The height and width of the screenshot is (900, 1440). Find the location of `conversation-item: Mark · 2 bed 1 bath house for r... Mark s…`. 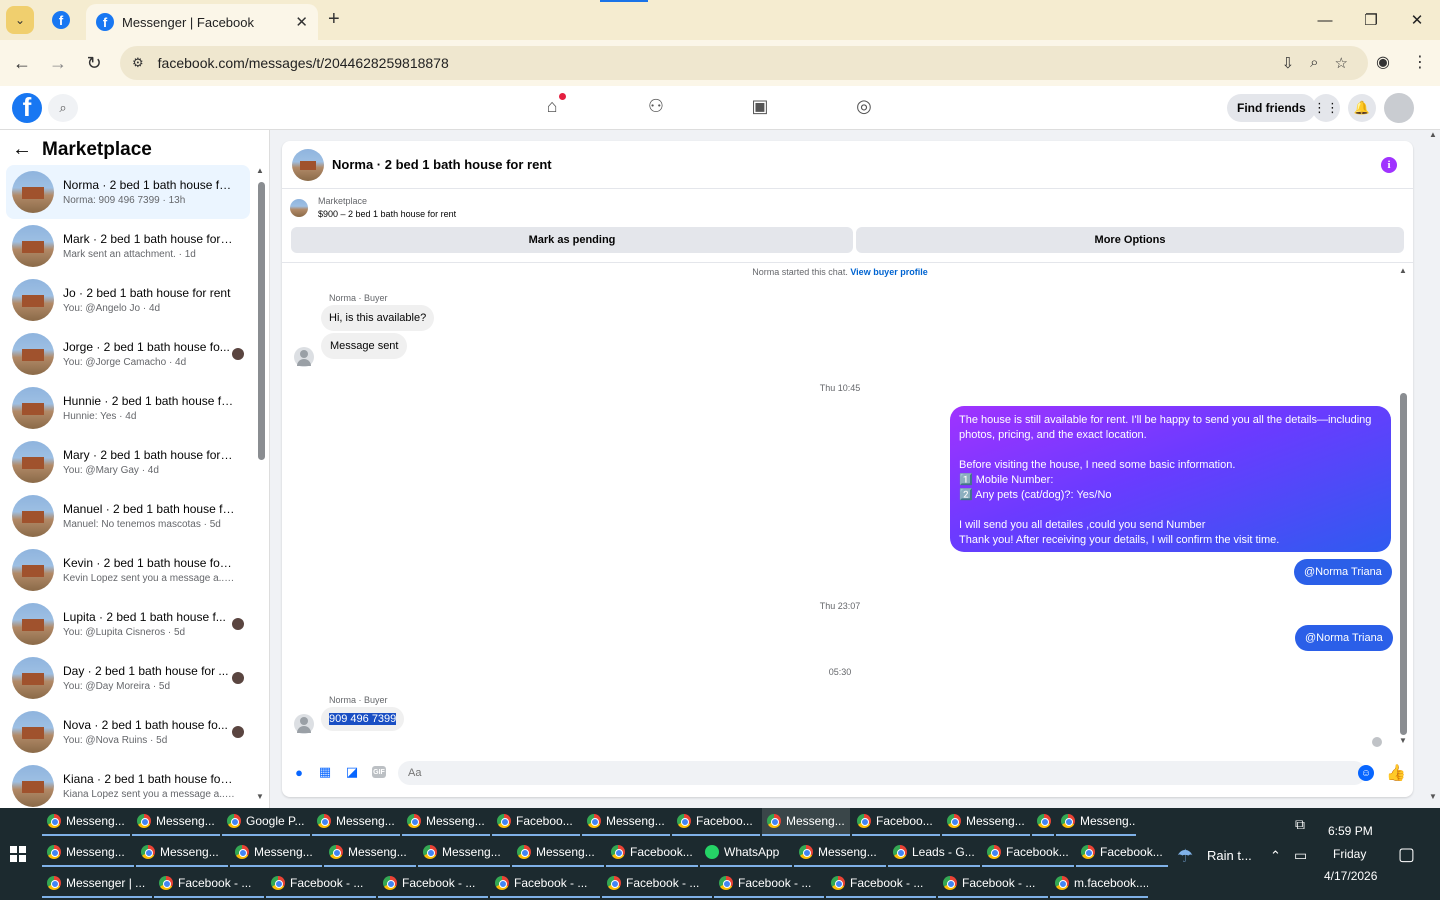

conversation-item: Mark · 2 bed 1 bath house for r... Mark s… is located at coordinates (128, 246).